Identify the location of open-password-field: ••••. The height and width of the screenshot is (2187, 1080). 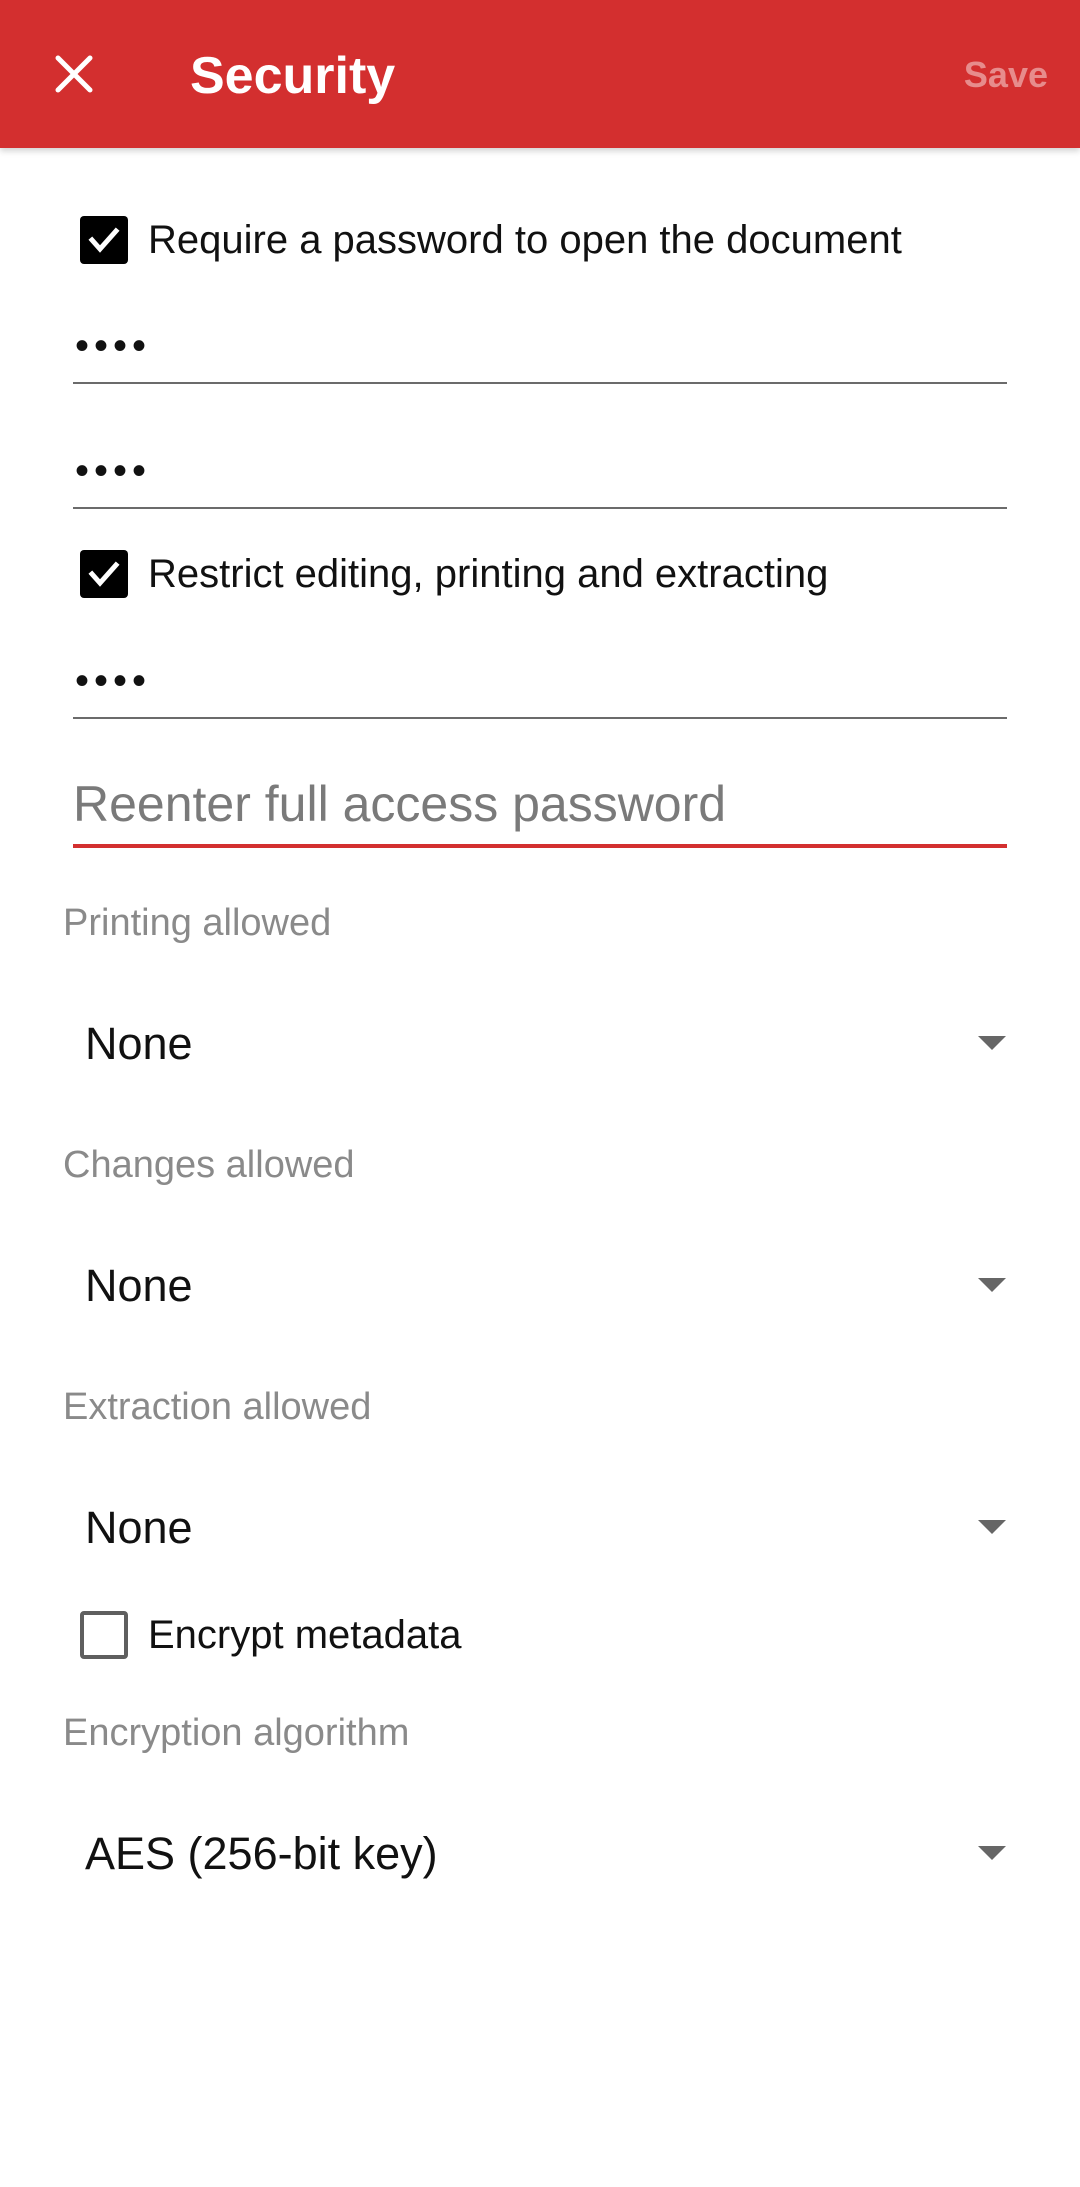
(540, 348).